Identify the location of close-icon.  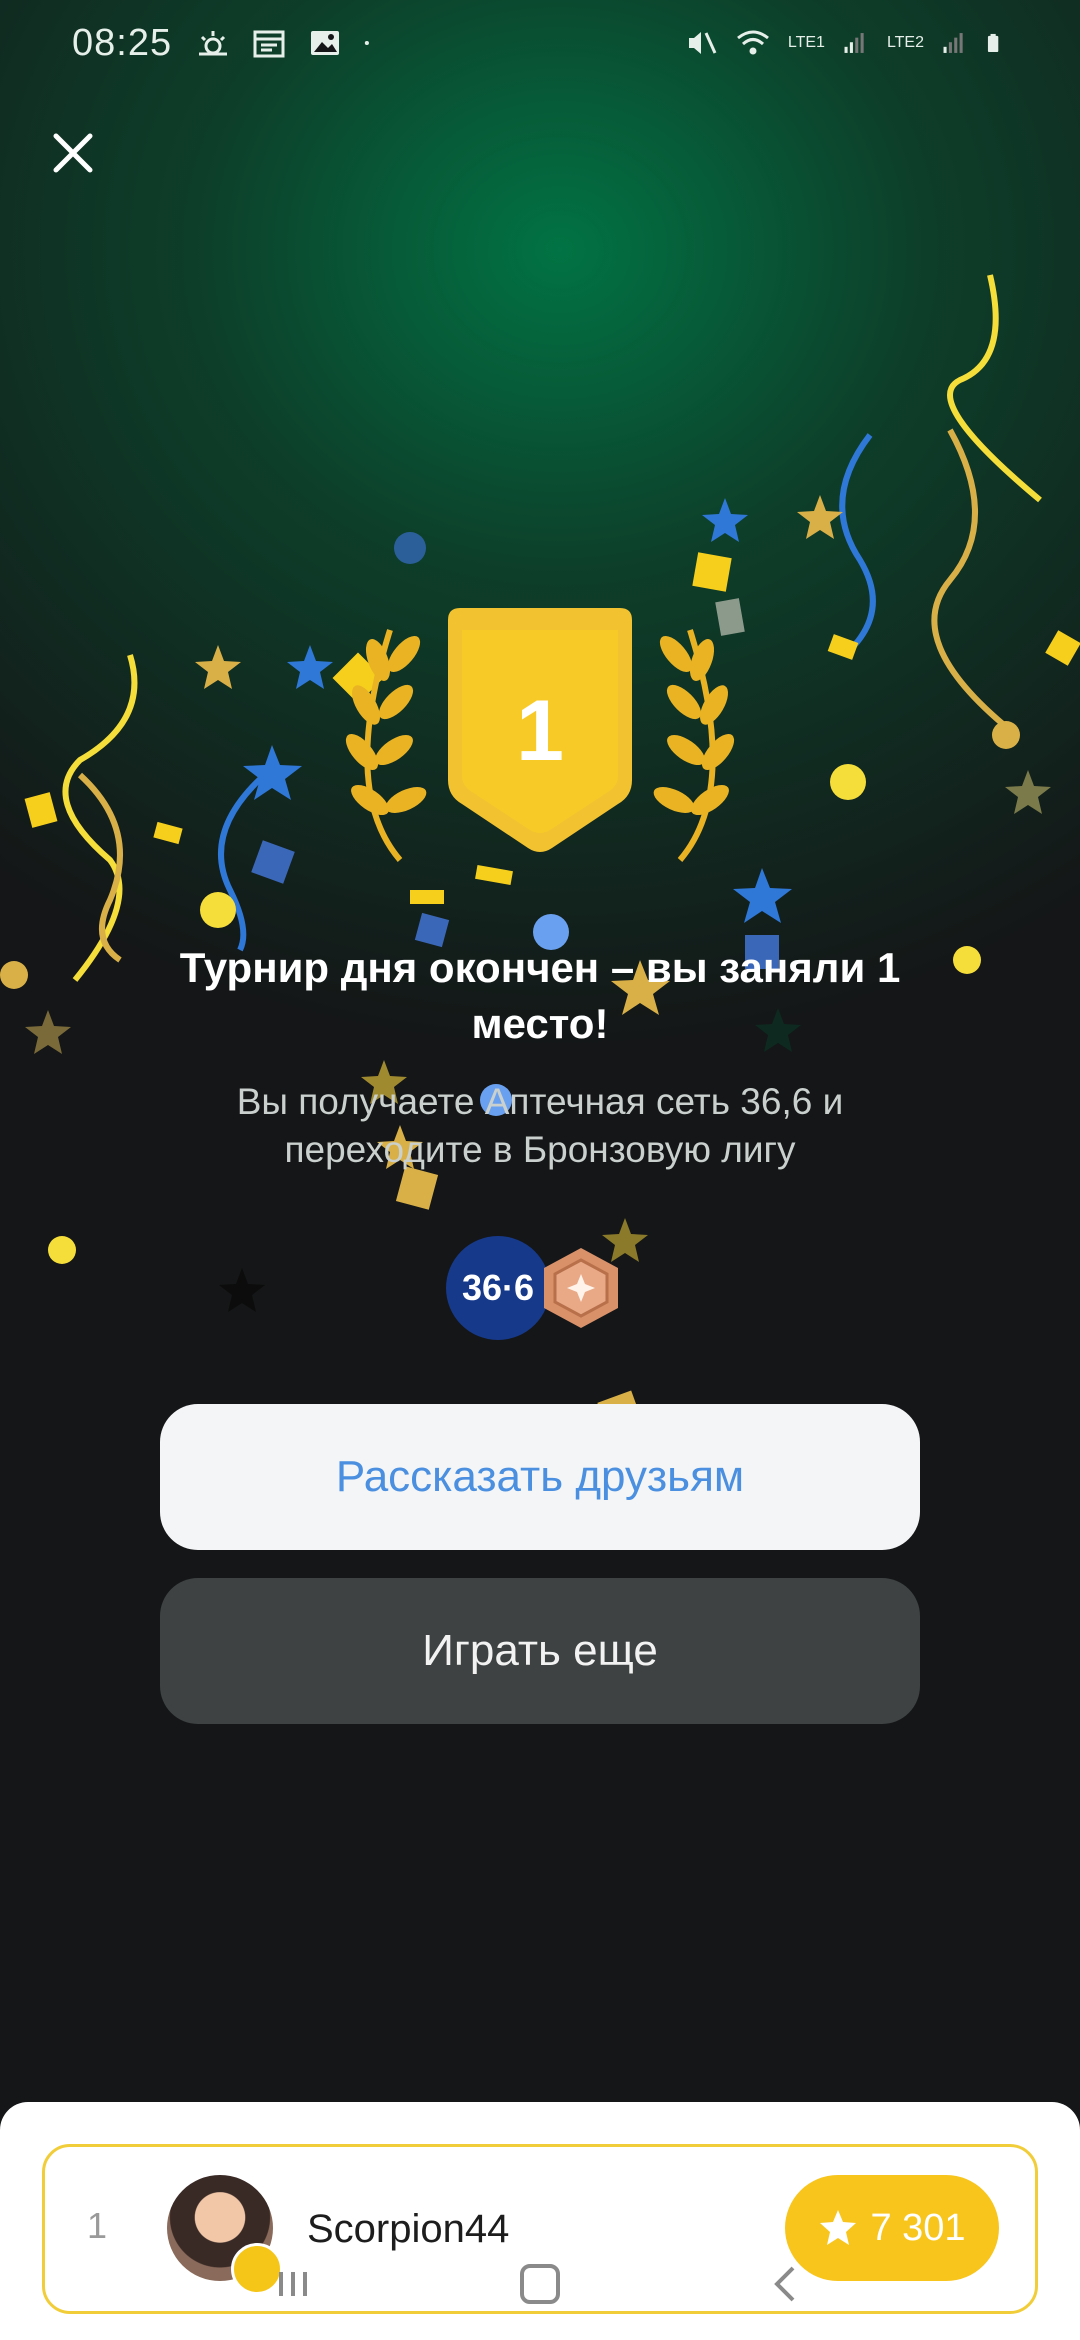
(73, 153).